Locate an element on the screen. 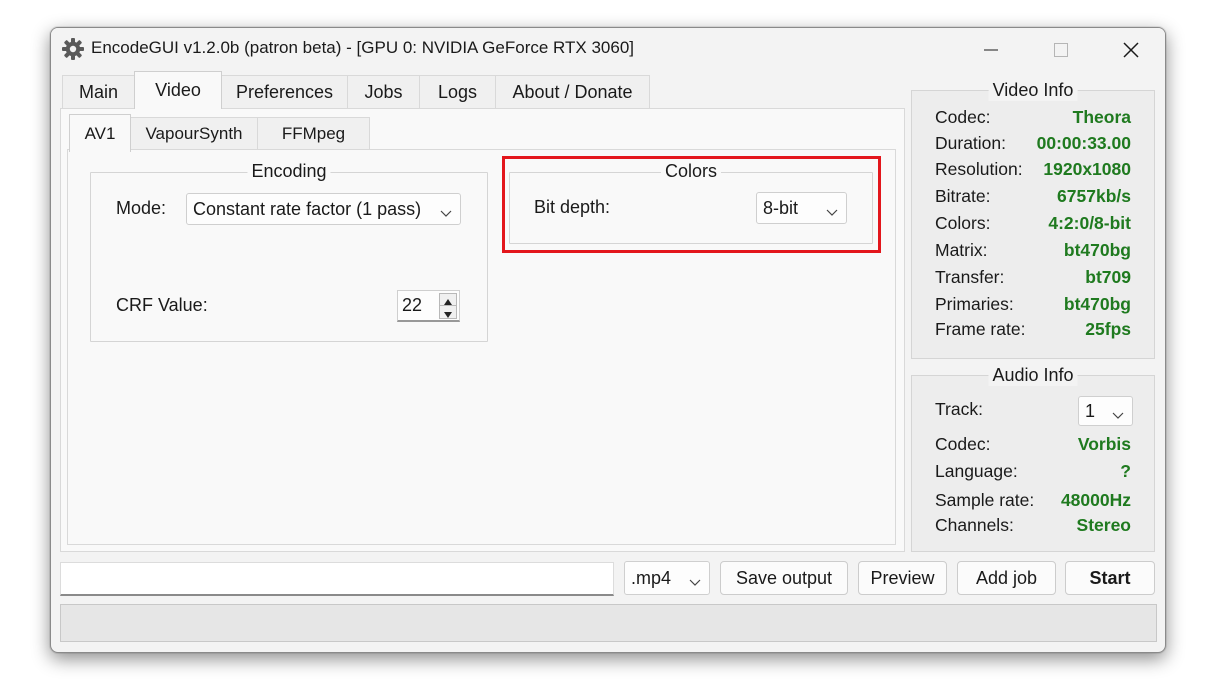  mode-select: Constant rate factor (1 pass) is located at coordinates (323, 209).